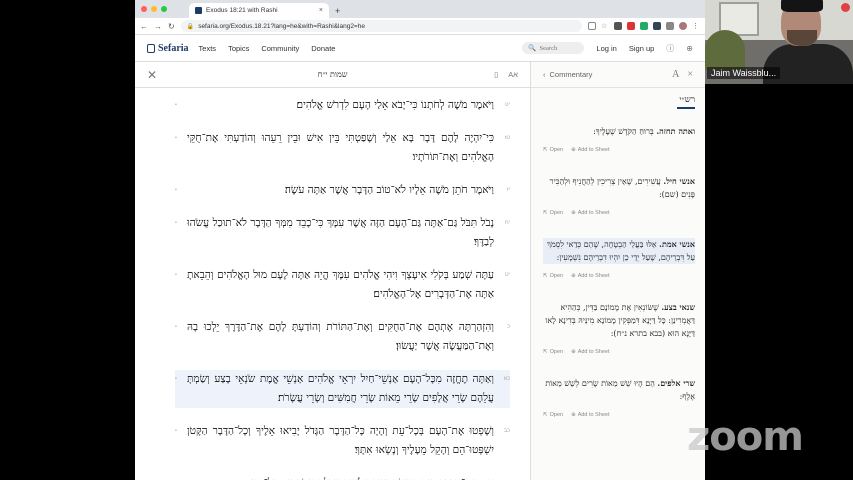 The width and height of the screenshot is (853, 480). I want to click on search-input: 🔍 Search, so click(553, 48).